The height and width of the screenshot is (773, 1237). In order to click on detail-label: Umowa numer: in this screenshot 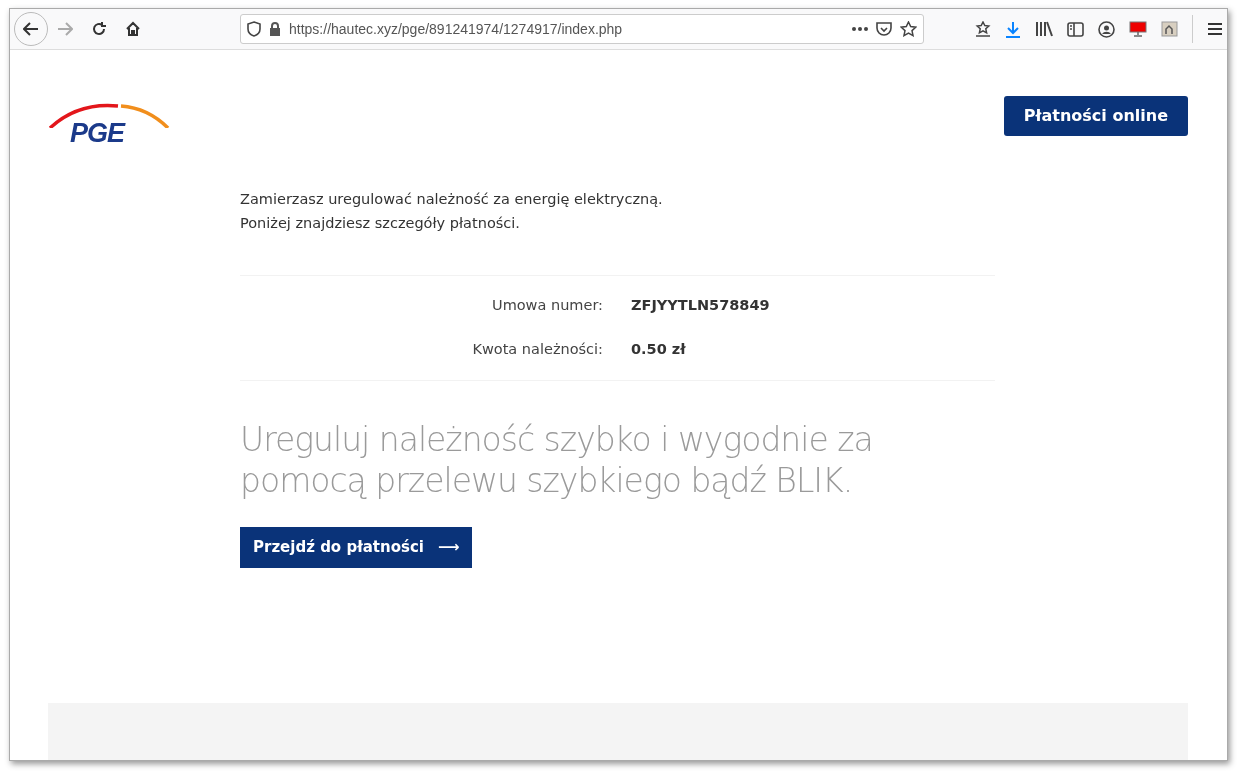, I will do `click(547, 306)`.